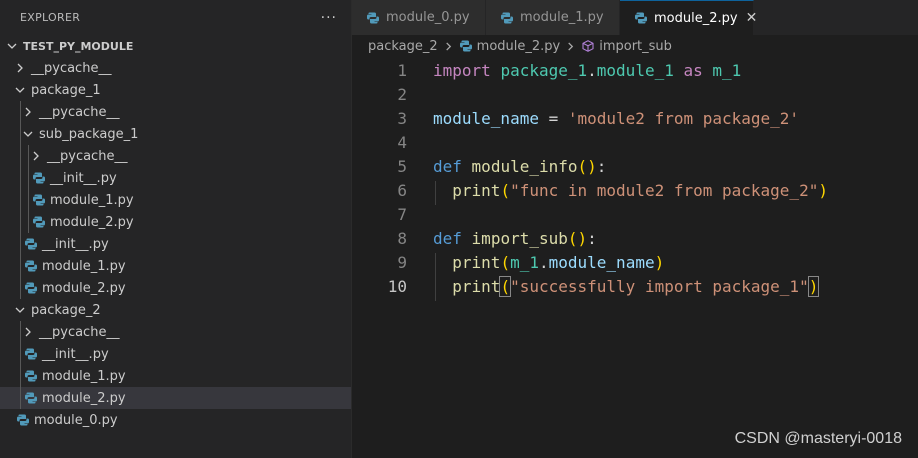 The width and height of the screenshot is (918, 458). What do you see at coordinates (509, 46) in the screenshot?
I see `breadcrumb-file: module_2.py` at bounding box center [509, 46].